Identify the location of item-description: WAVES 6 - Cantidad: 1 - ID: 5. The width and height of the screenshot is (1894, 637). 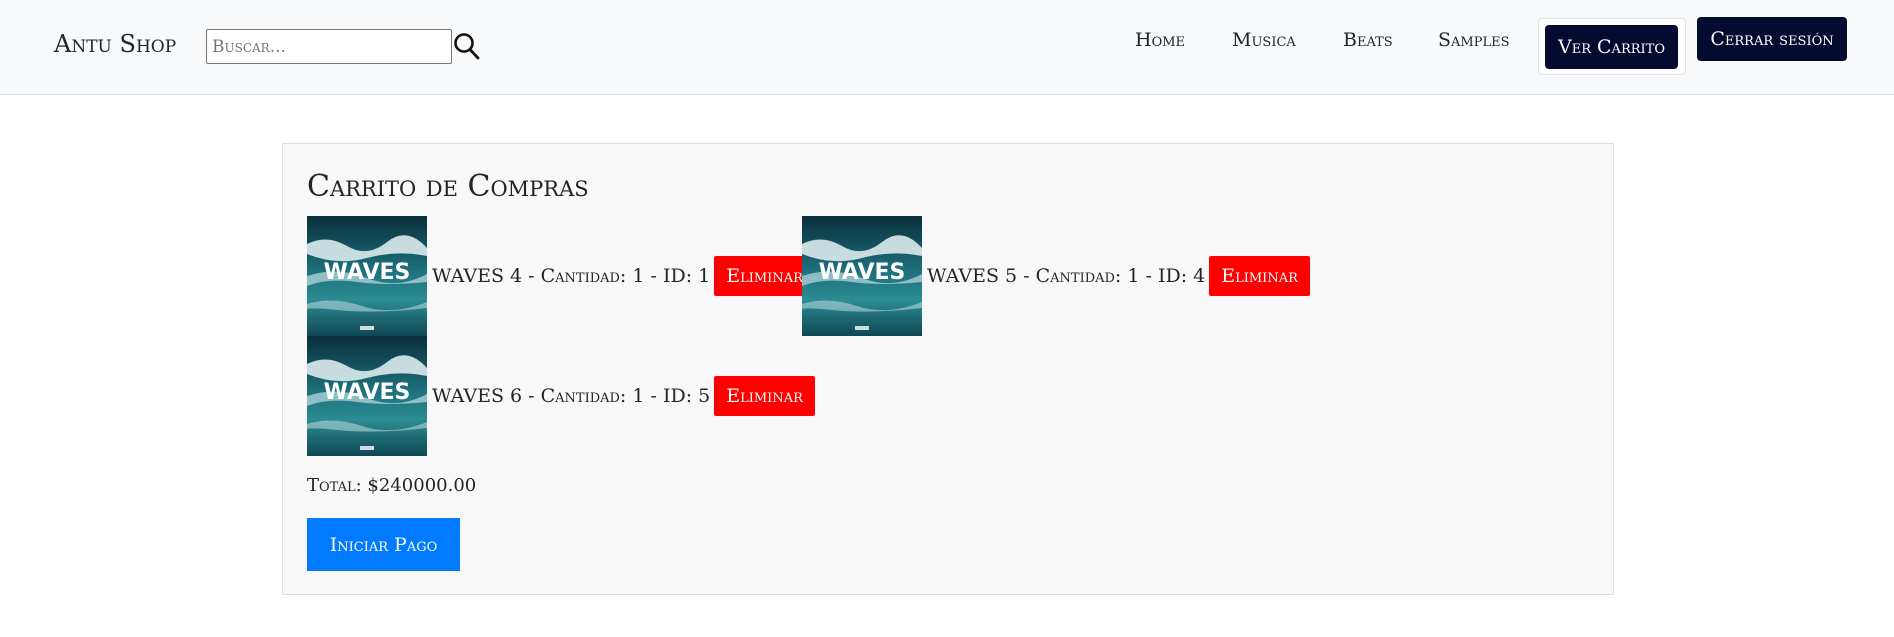
(571, 396).